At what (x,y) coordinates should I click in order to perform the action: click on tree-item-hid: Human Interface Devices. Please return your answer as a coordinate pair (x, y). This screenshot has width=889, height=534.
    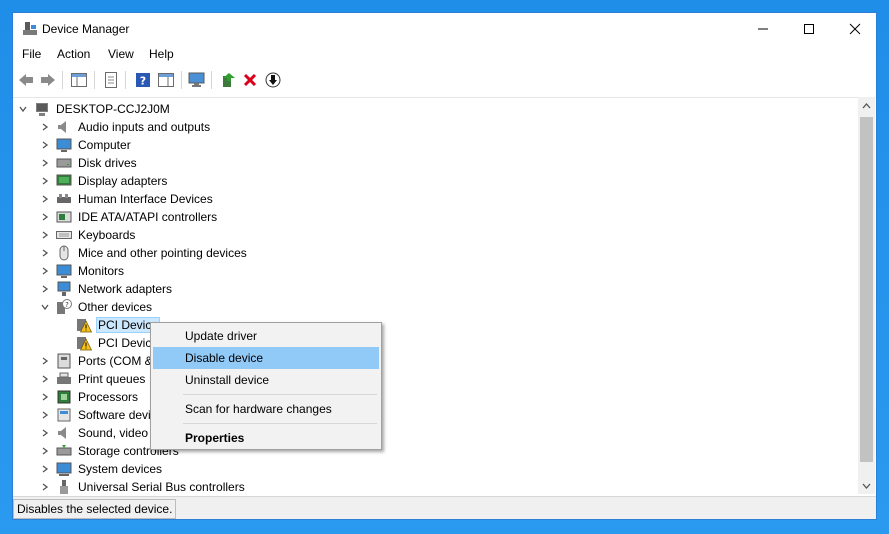
    Looking at the image, I should click on (127, 199).